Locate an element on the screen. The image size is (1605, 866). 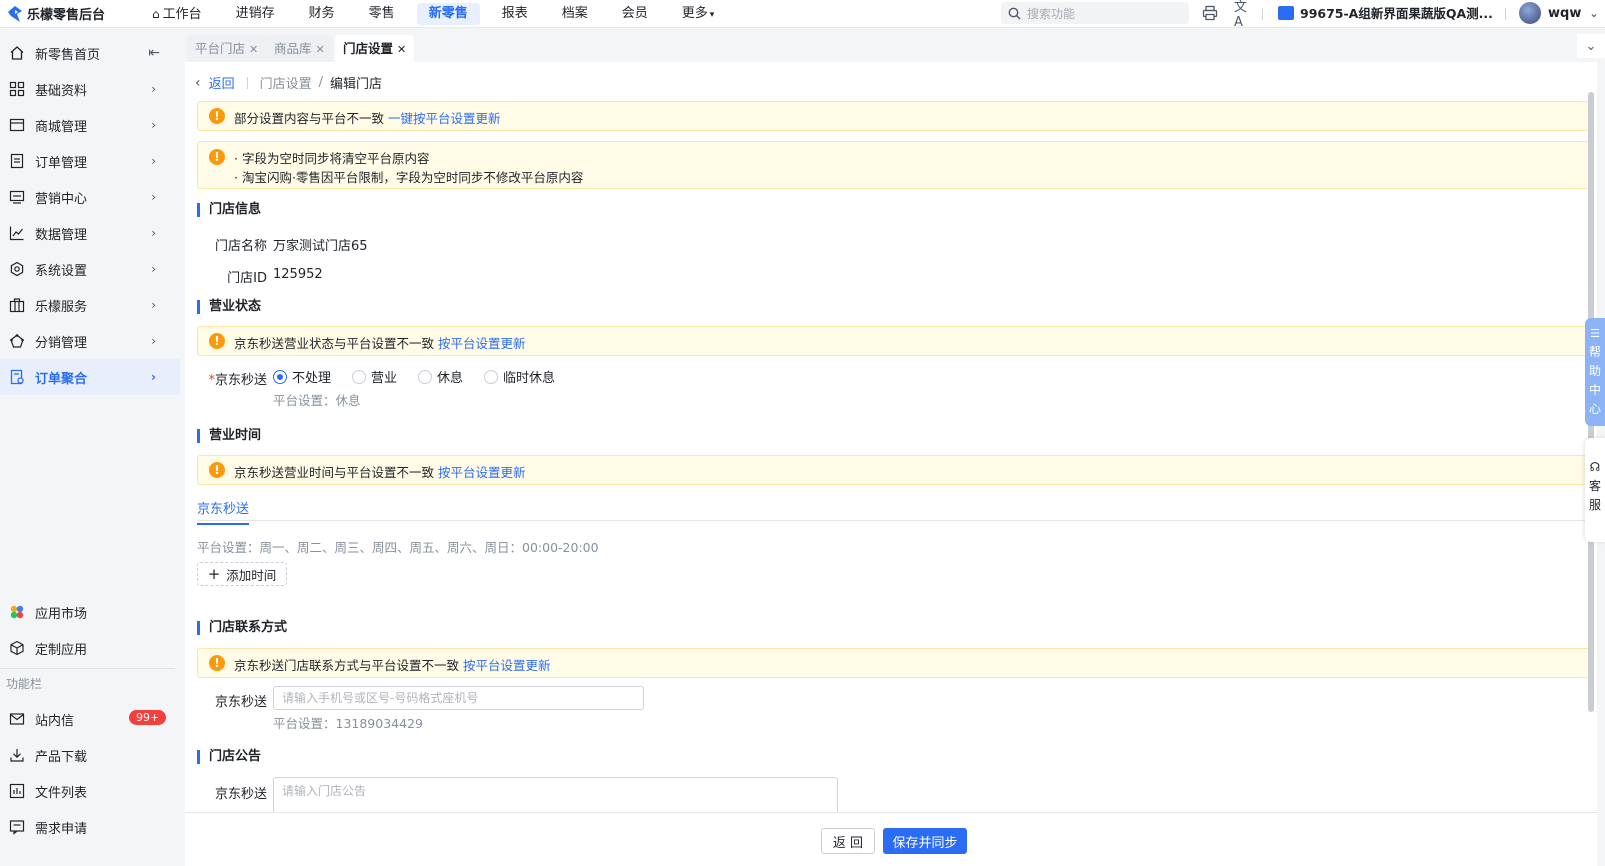
nav-more: 更多 ▾ is located at coordinates (698, 14).